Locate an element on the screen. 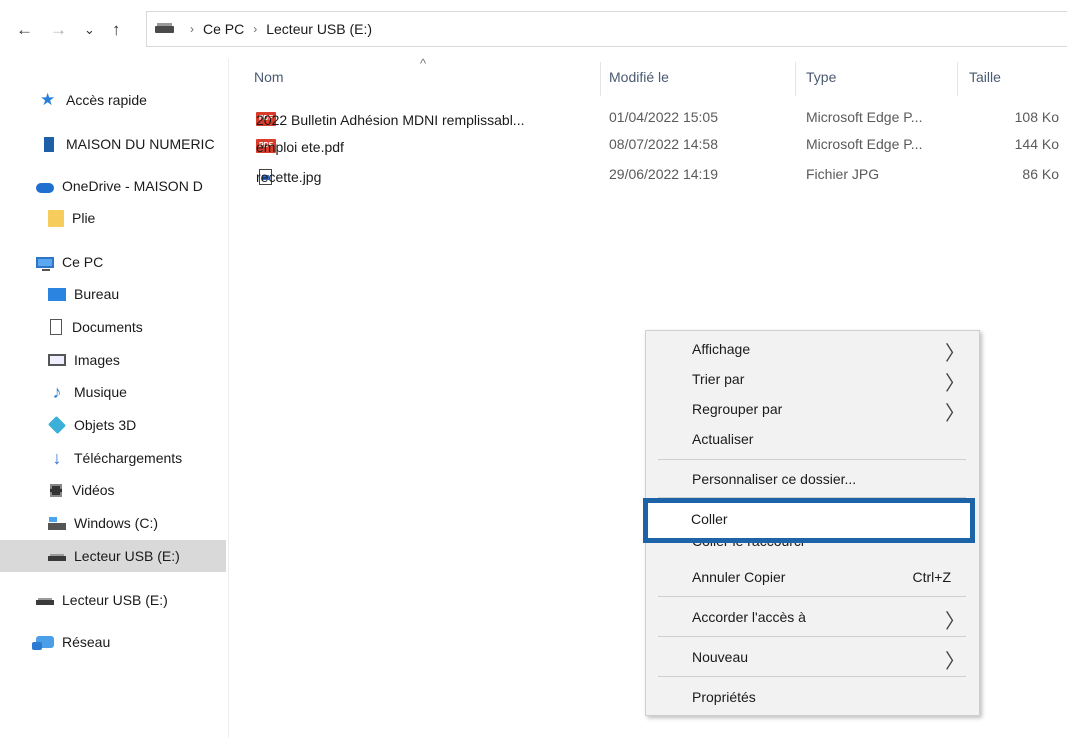 The width and height of the screenshot is (1067, 738). network-icon is located at coordinates (43, 643).